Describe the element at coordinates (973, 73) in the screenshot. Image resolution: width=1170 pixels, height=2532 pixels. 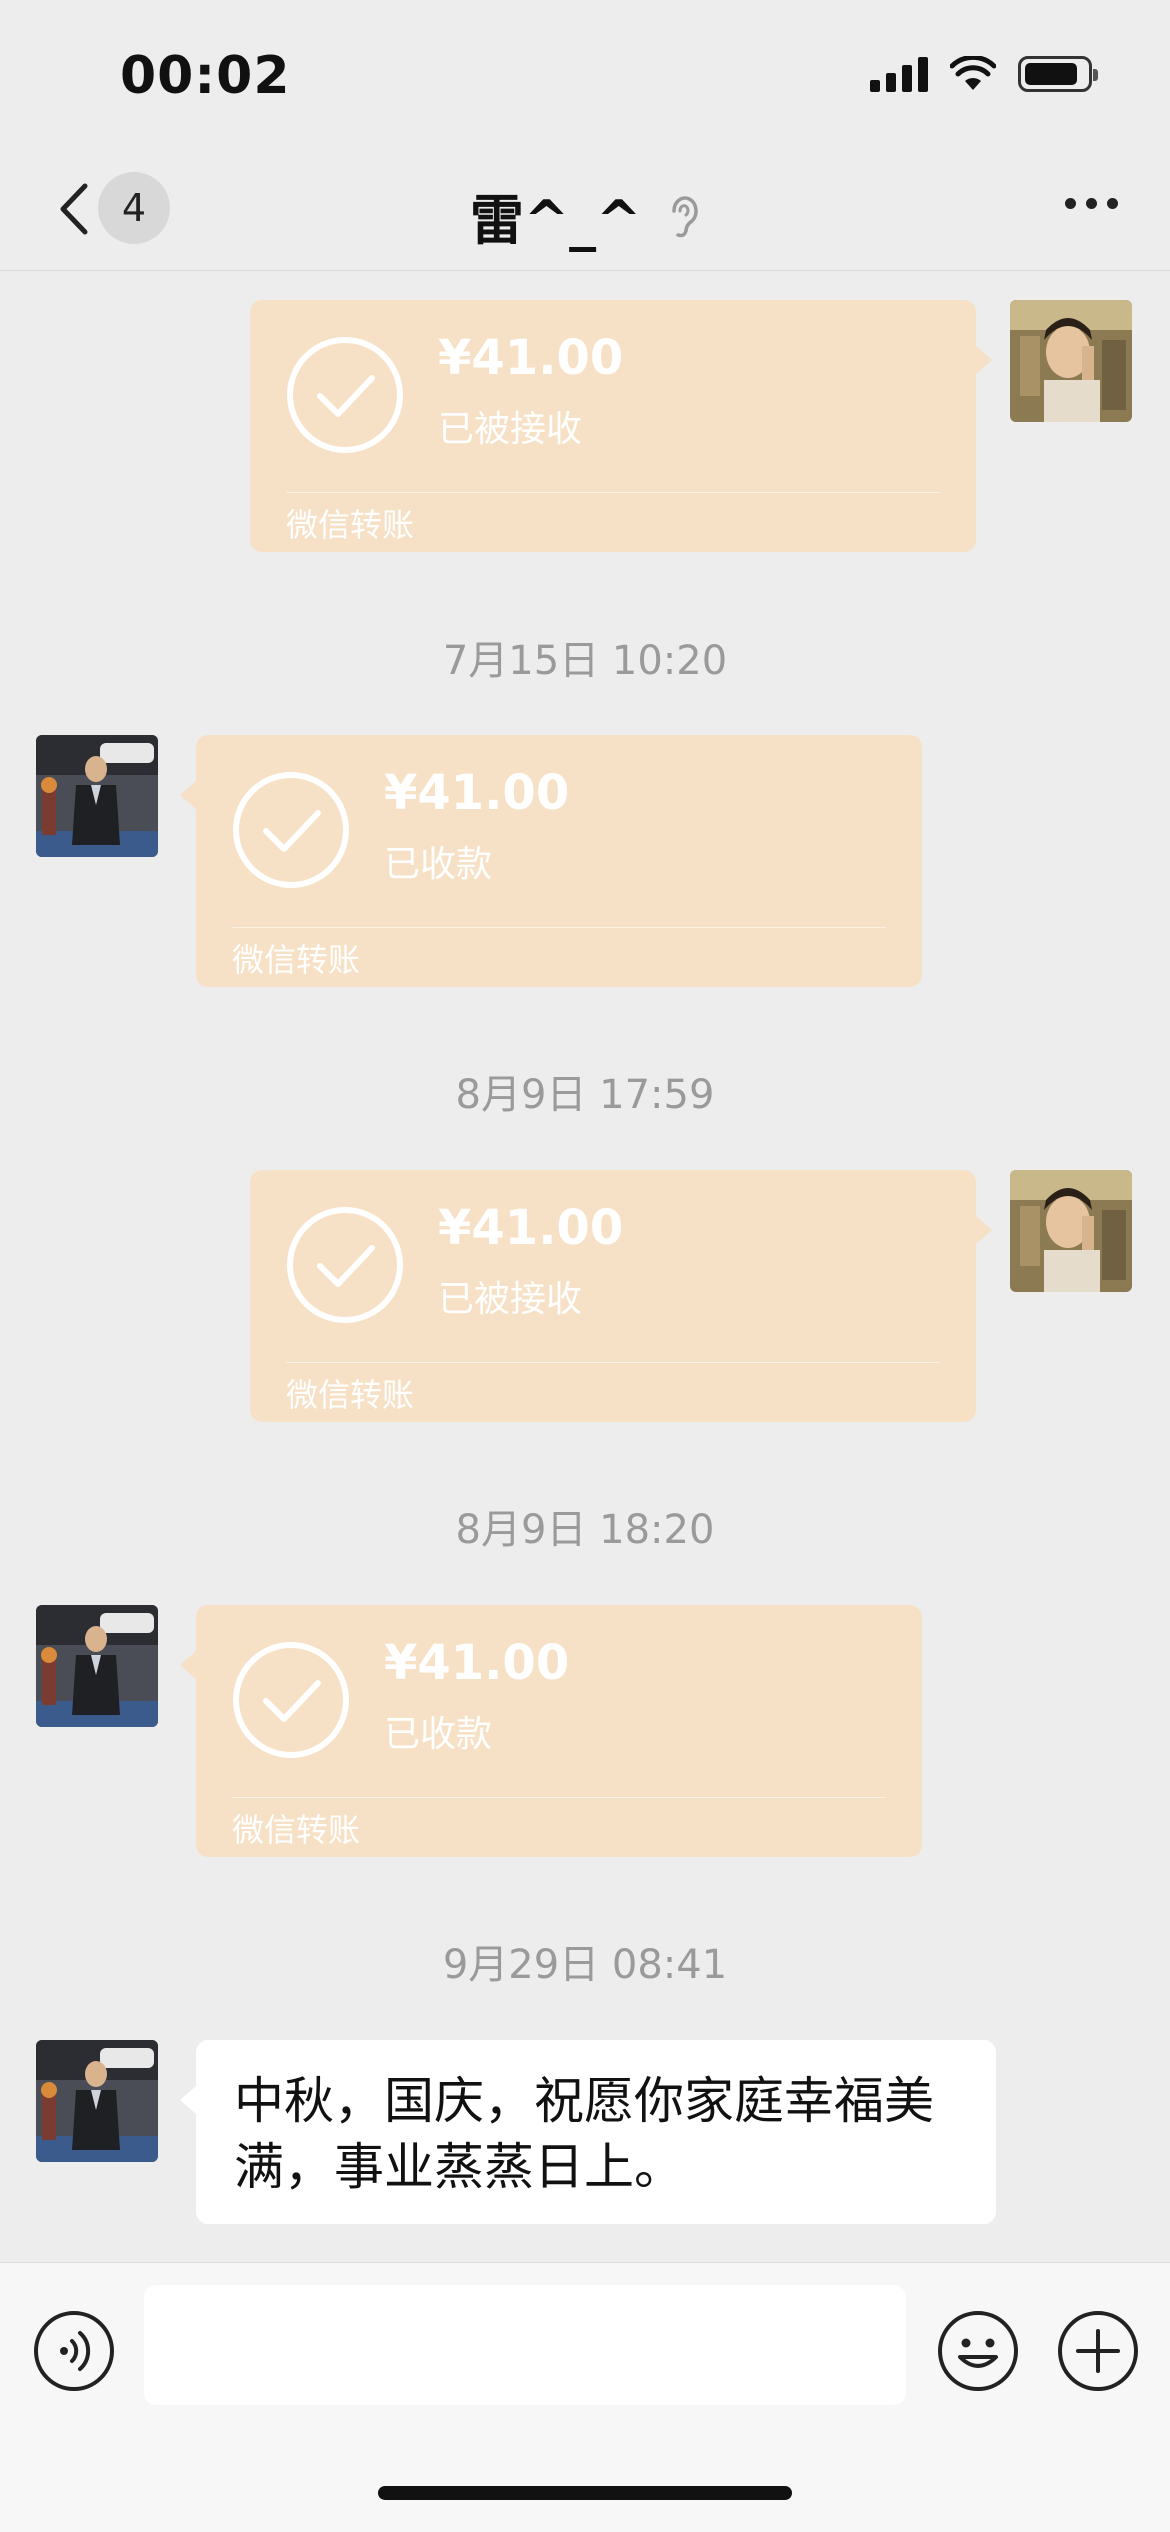
I see `wifi-icon` at that location.